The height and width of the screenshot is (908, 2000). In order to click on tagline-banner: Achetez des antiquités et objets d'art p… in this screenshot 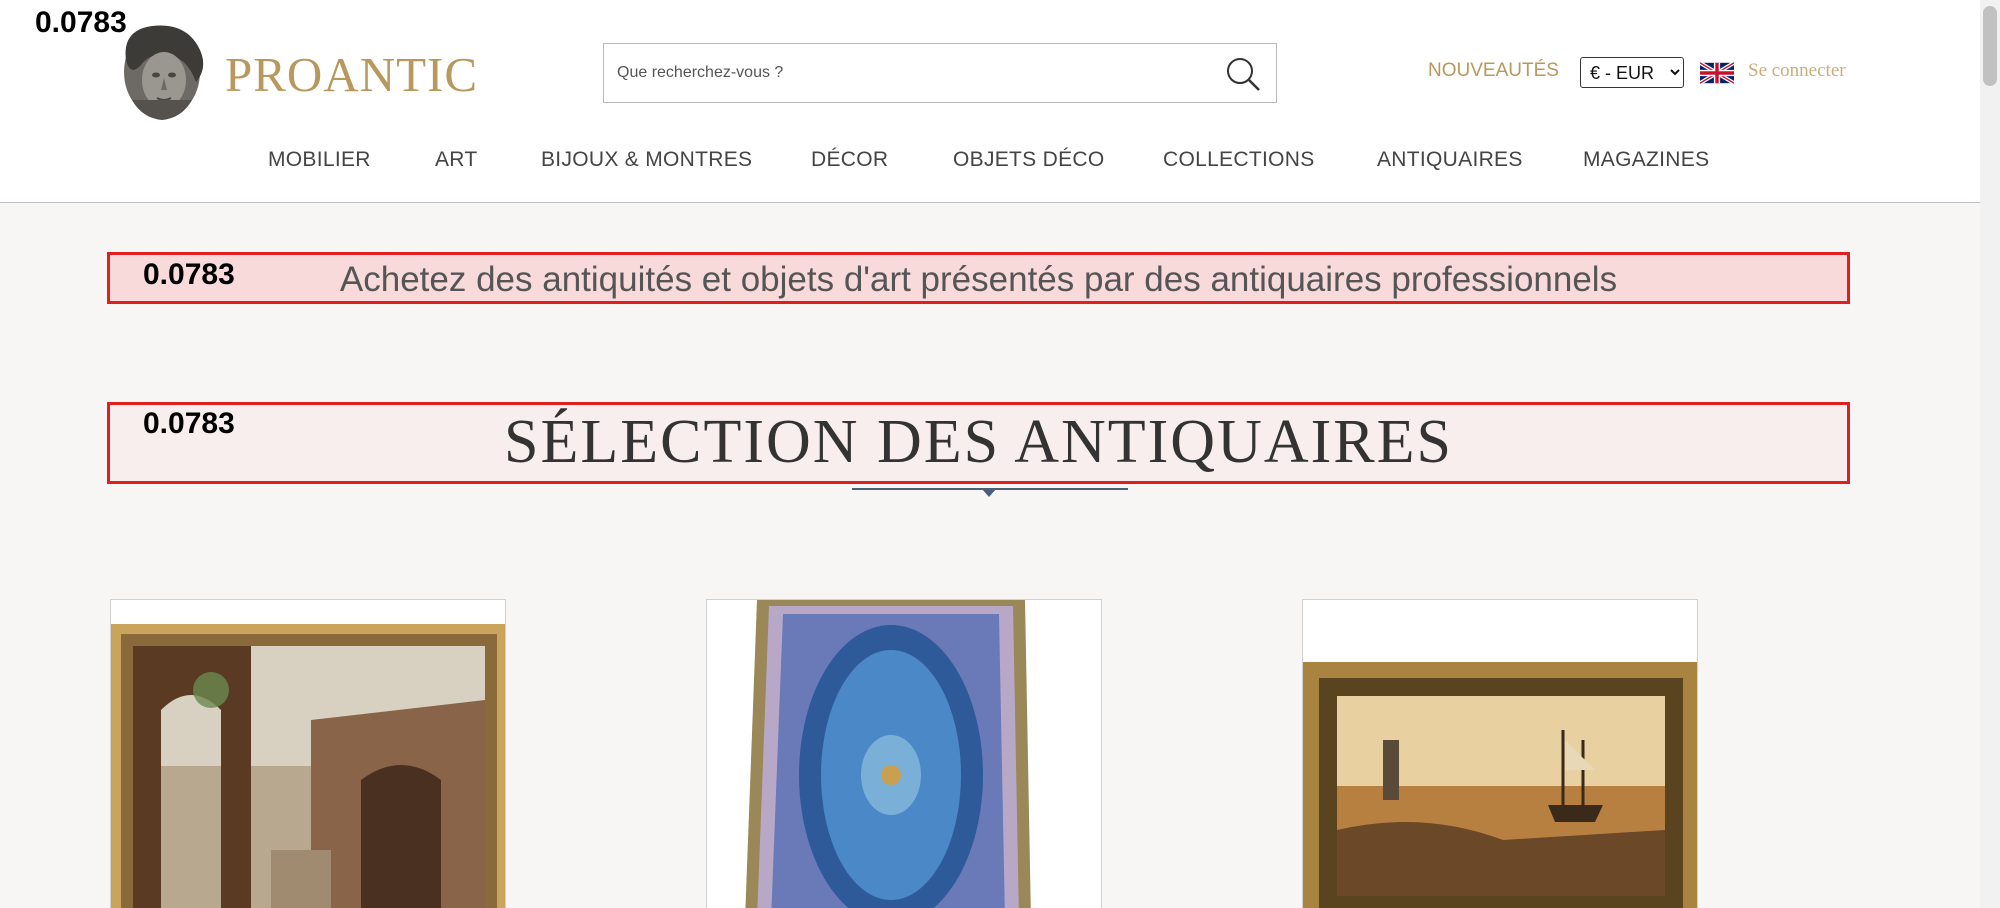, I will do `click(978, 278)`.